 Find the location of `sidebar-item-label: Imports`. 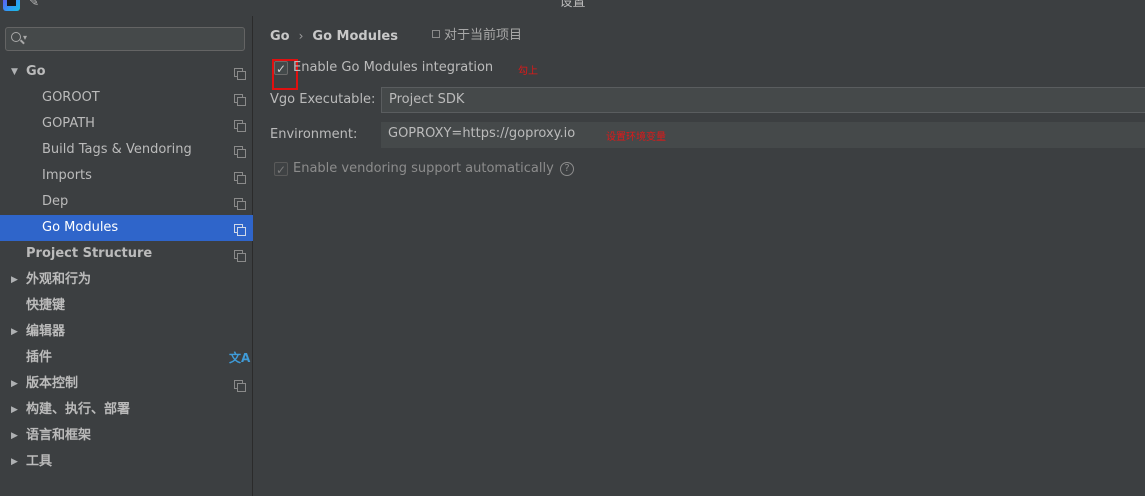

sidebar-item-label: Imports is located at coordinates (67, 175).